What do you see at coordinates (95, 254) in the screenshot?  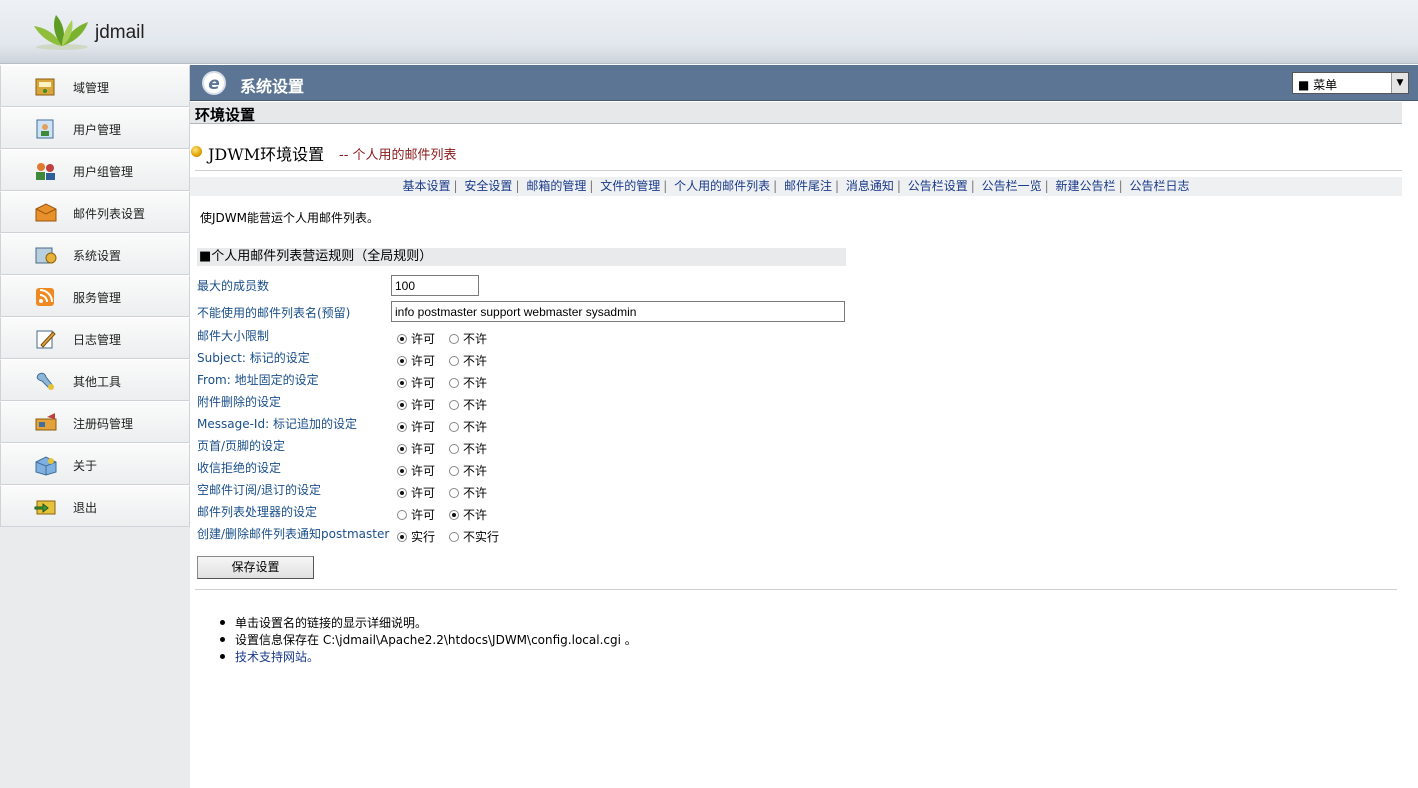 I see `sidebar-item-system-settings: 系统设置` at bounding box center [95, 254].